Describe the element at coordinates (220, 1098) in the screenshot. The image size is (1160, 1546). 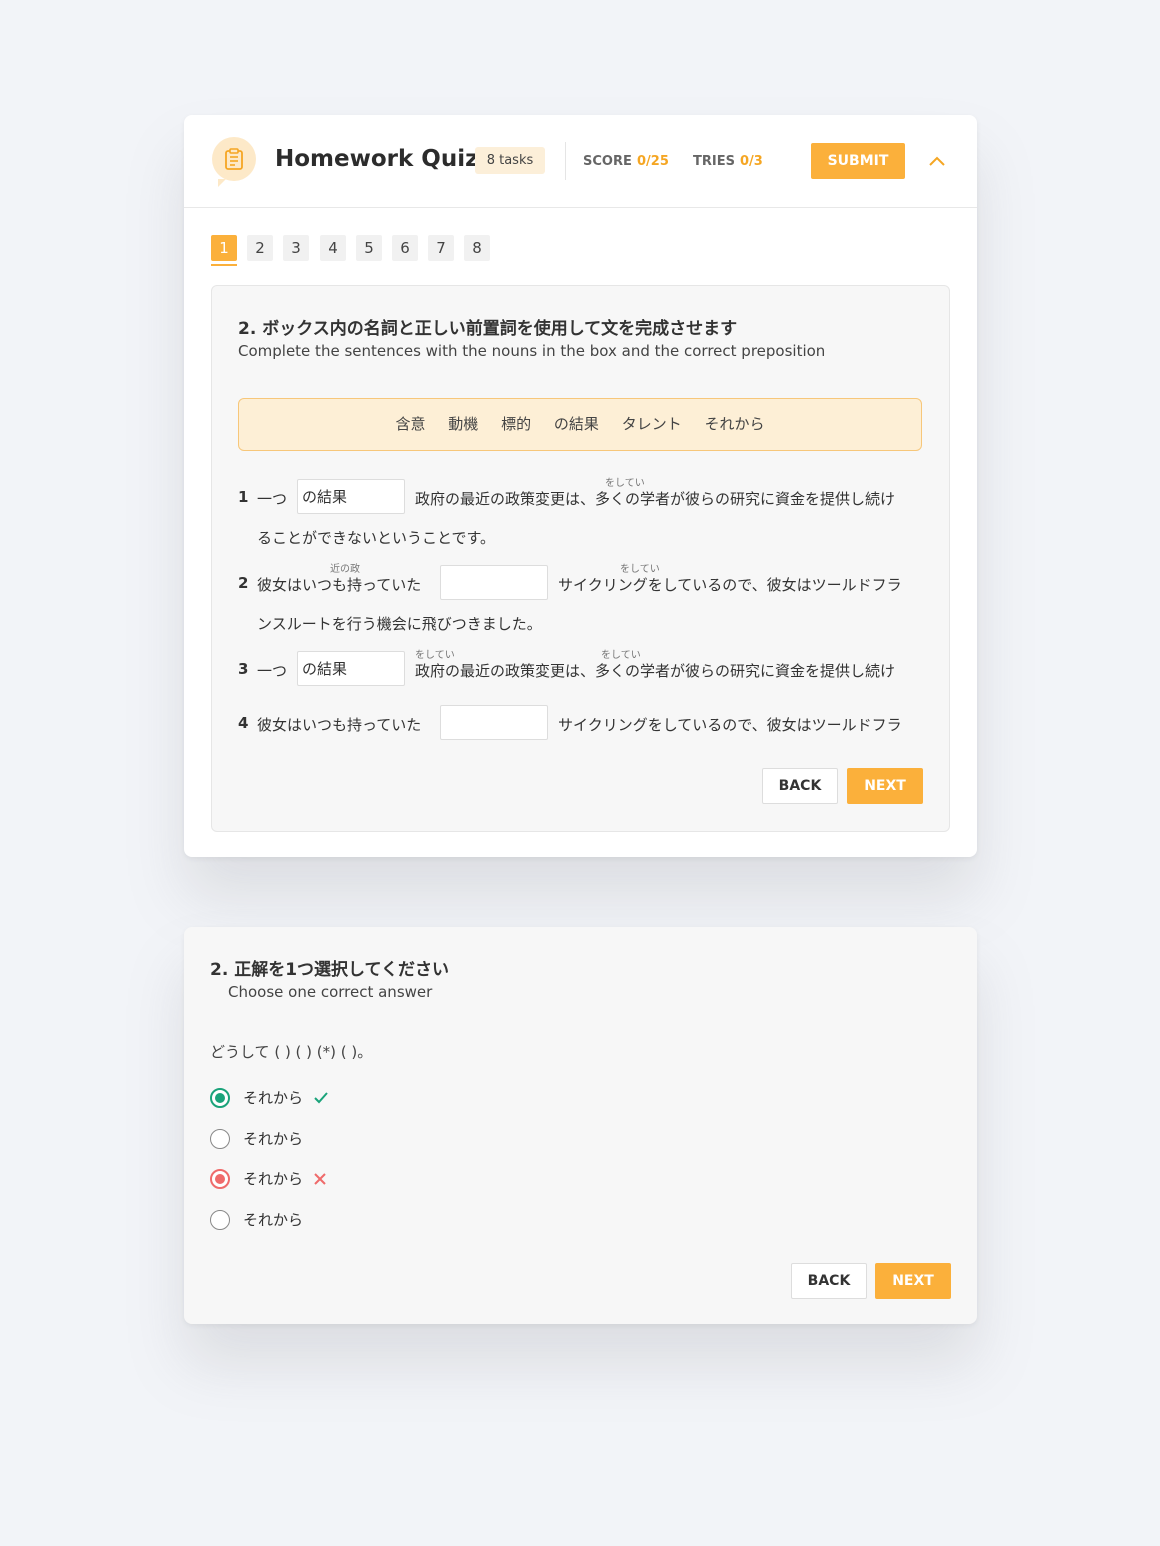
I see `radio-selected-correct` at that location.